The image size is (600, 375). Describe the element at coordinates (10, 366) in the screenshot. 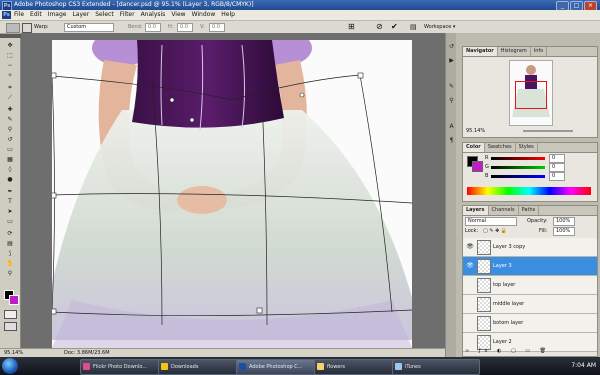

I see `start-button` at that location.